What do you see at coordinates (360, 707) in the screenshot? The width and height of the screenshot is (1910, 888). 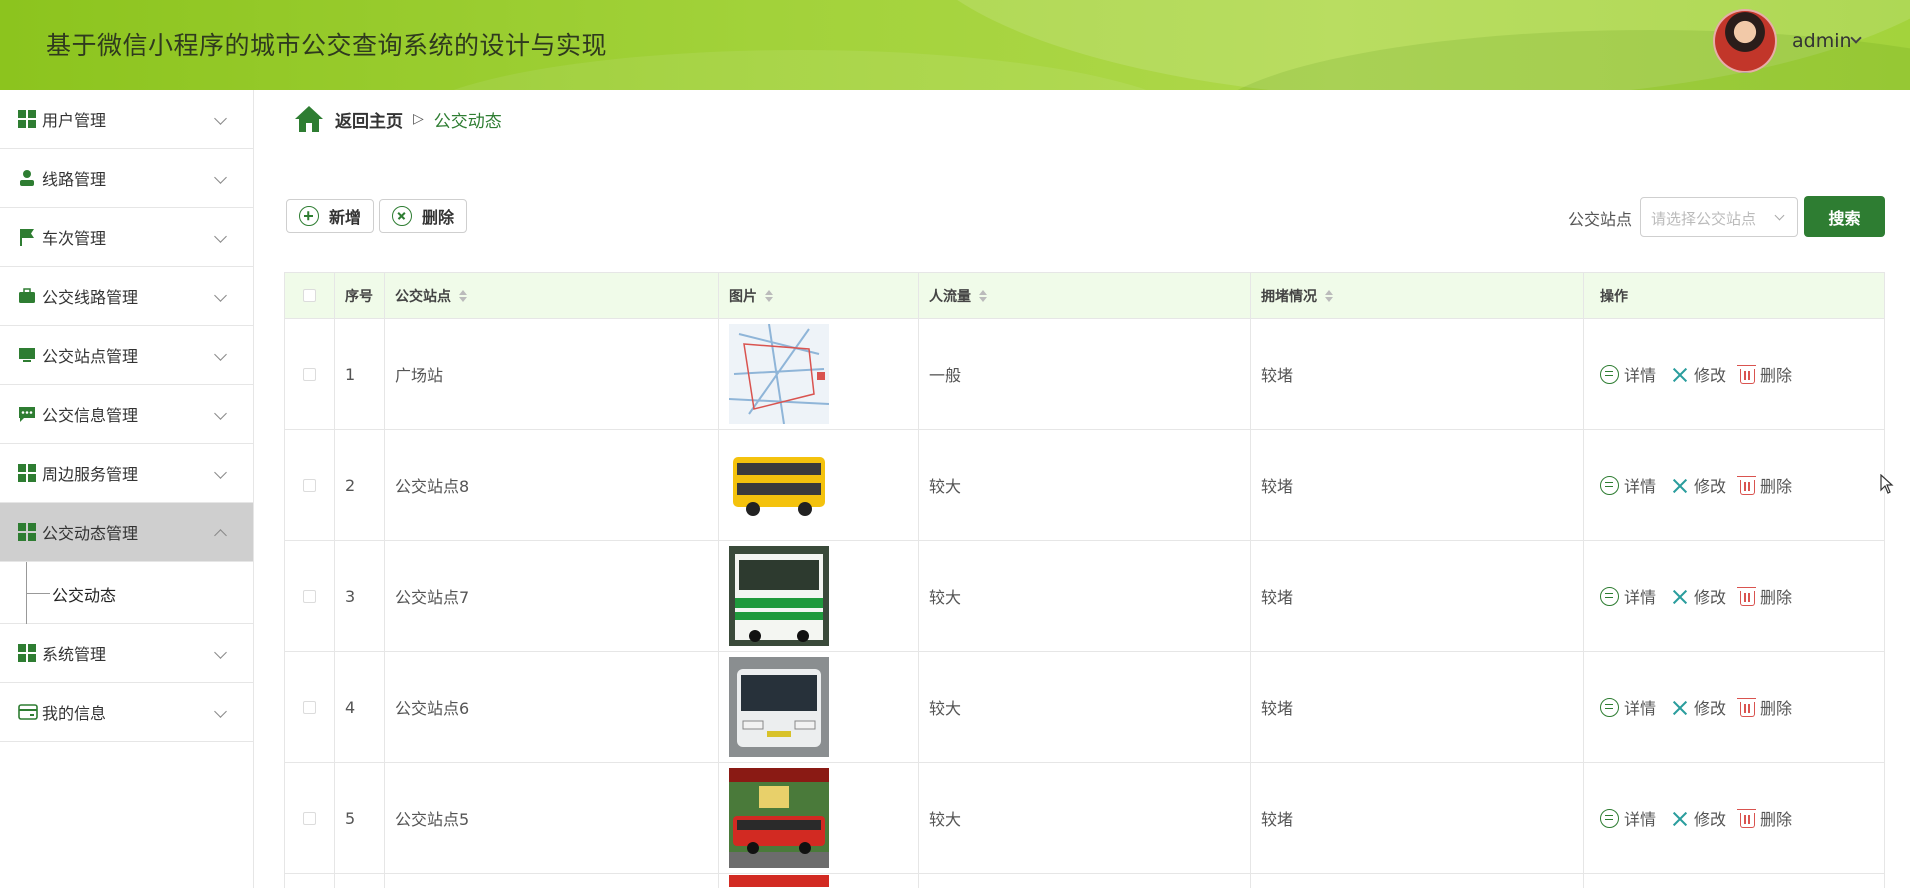 I see `index-cell: 4` at bounding box center [360, 707].